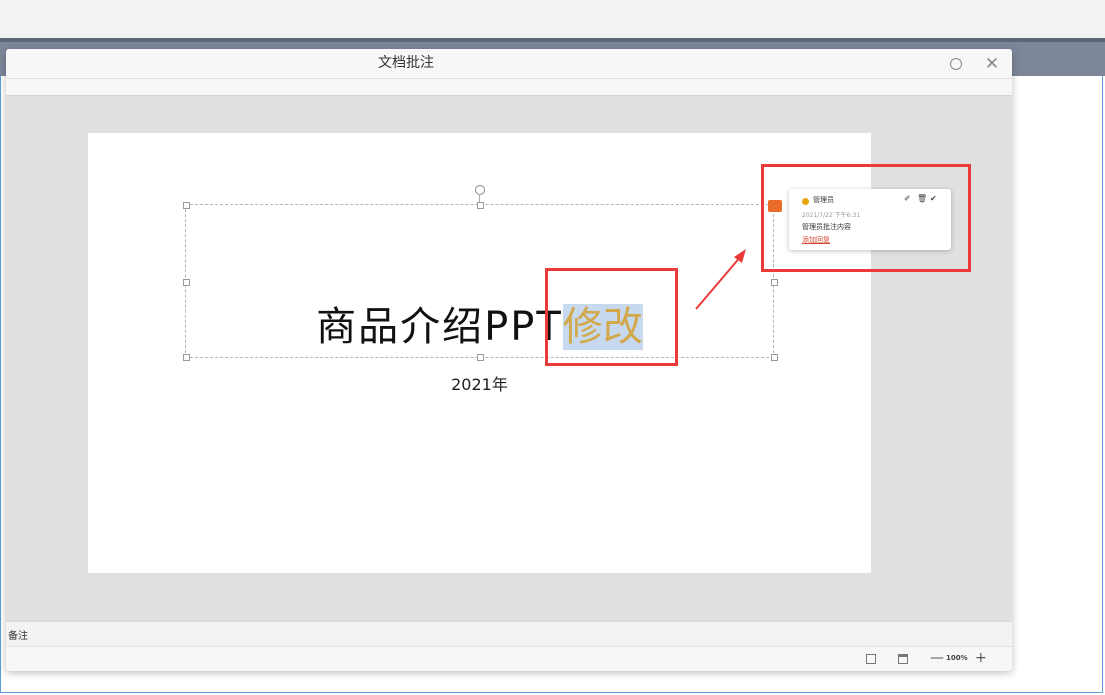 Image resolution: width=1105 pixels, height=695 pixels. I want to click on background-app-bar-edge, so click(552, 40).